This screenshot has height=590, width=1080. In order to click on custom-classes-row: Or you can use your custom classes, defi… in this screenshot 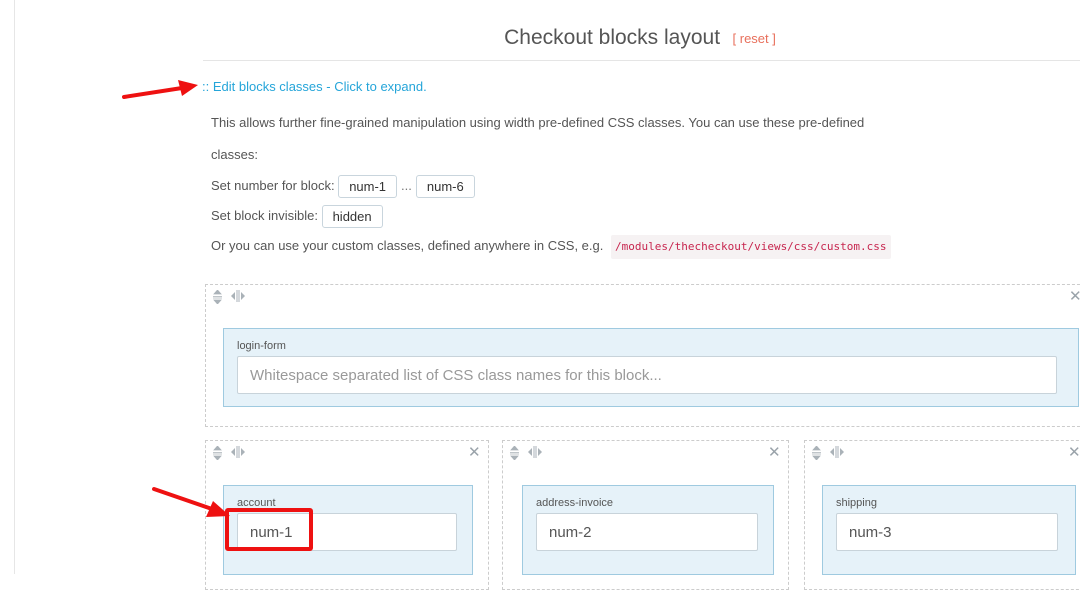, I will do `click(551, 247)`.